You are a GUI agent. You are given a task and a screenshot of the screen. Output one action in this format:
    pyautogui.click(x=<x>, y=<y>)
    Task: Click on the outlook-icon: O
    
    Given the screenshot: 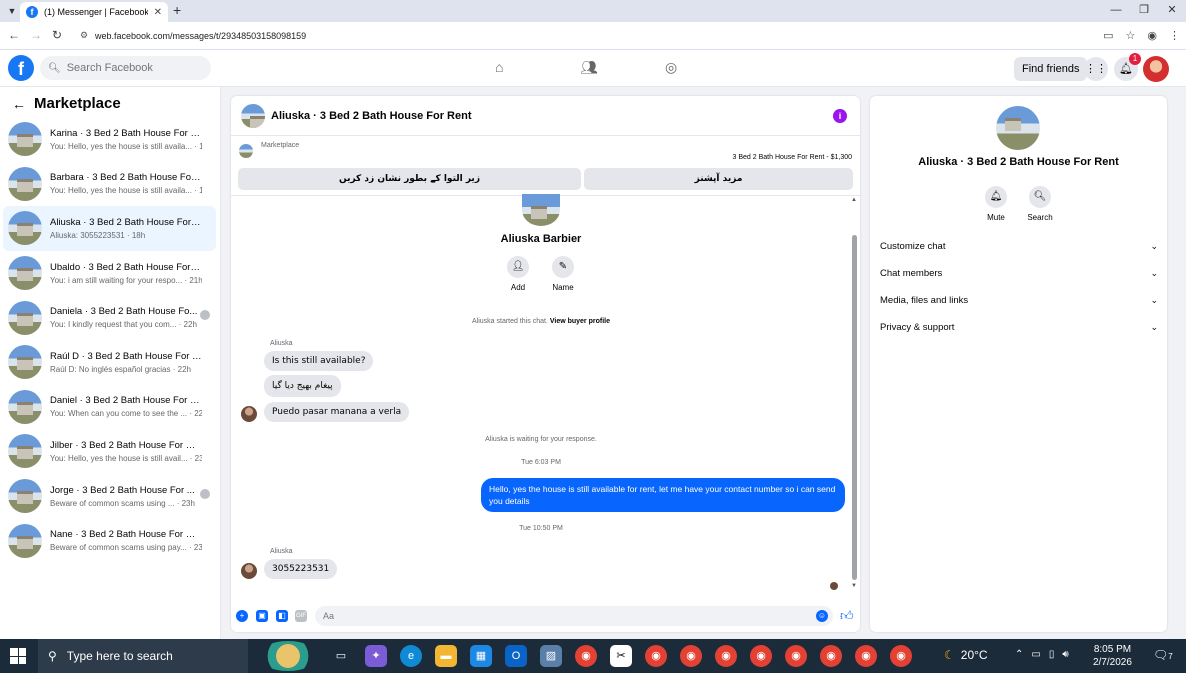 What is the action you would take?
    pyautogui.click(x=516, y=656)
    